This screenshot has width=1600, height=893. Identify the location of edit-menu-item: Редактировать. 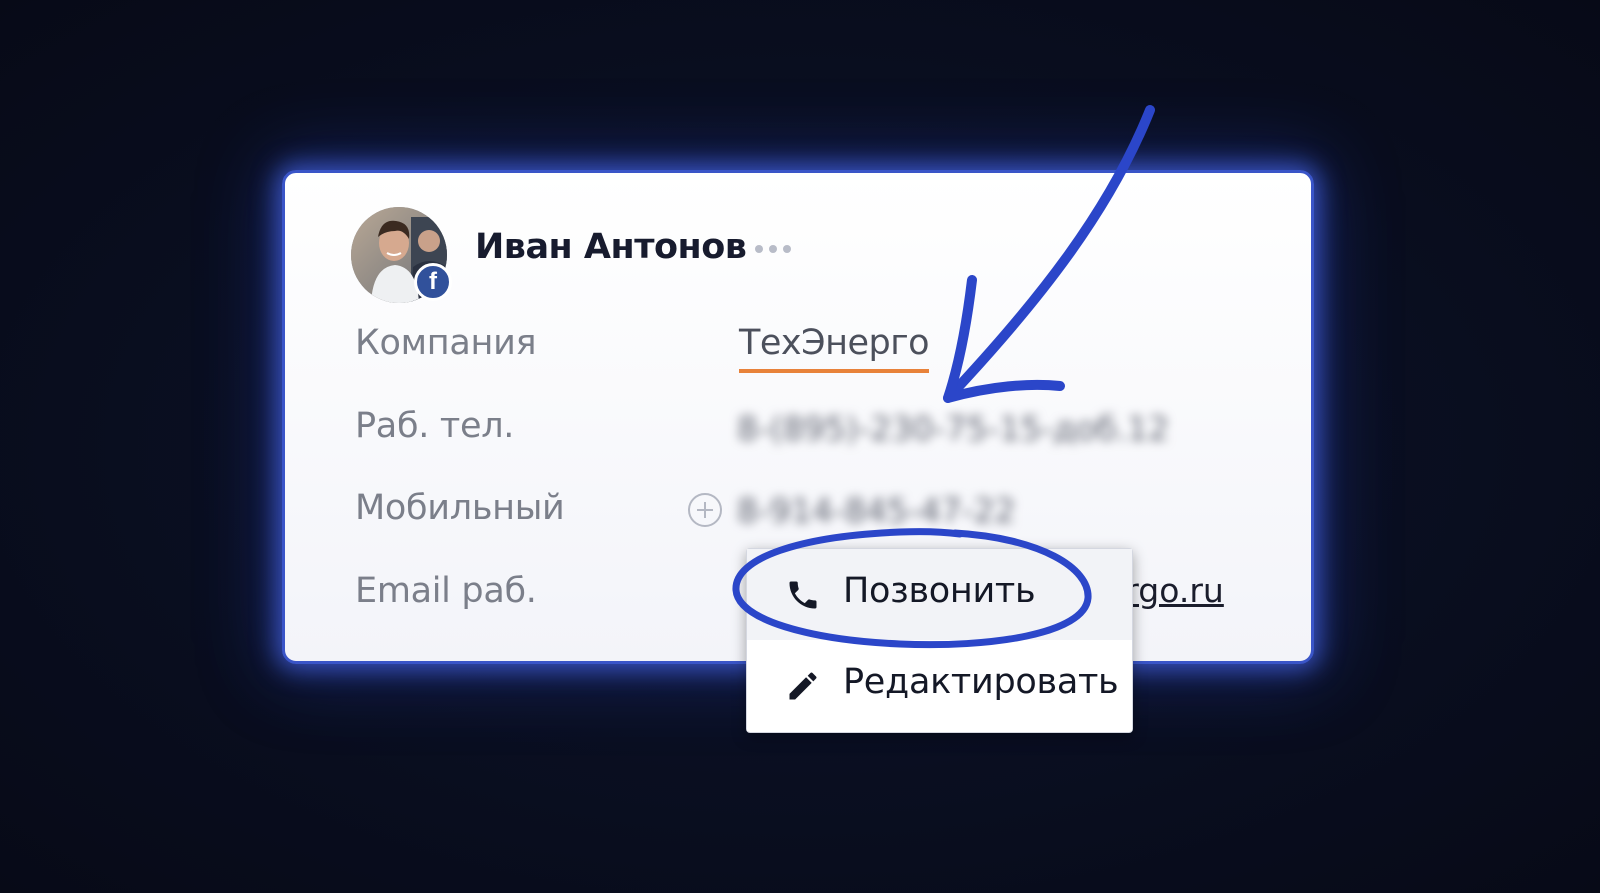
(939, 685).